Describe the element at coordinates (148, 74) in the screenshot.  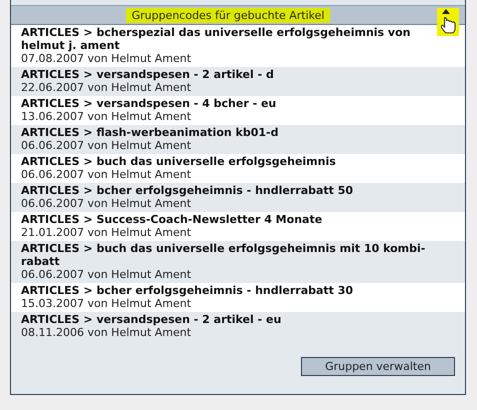
I see `item-title: ARTICLES > versandspesen - 2 artikel - d` at that location.